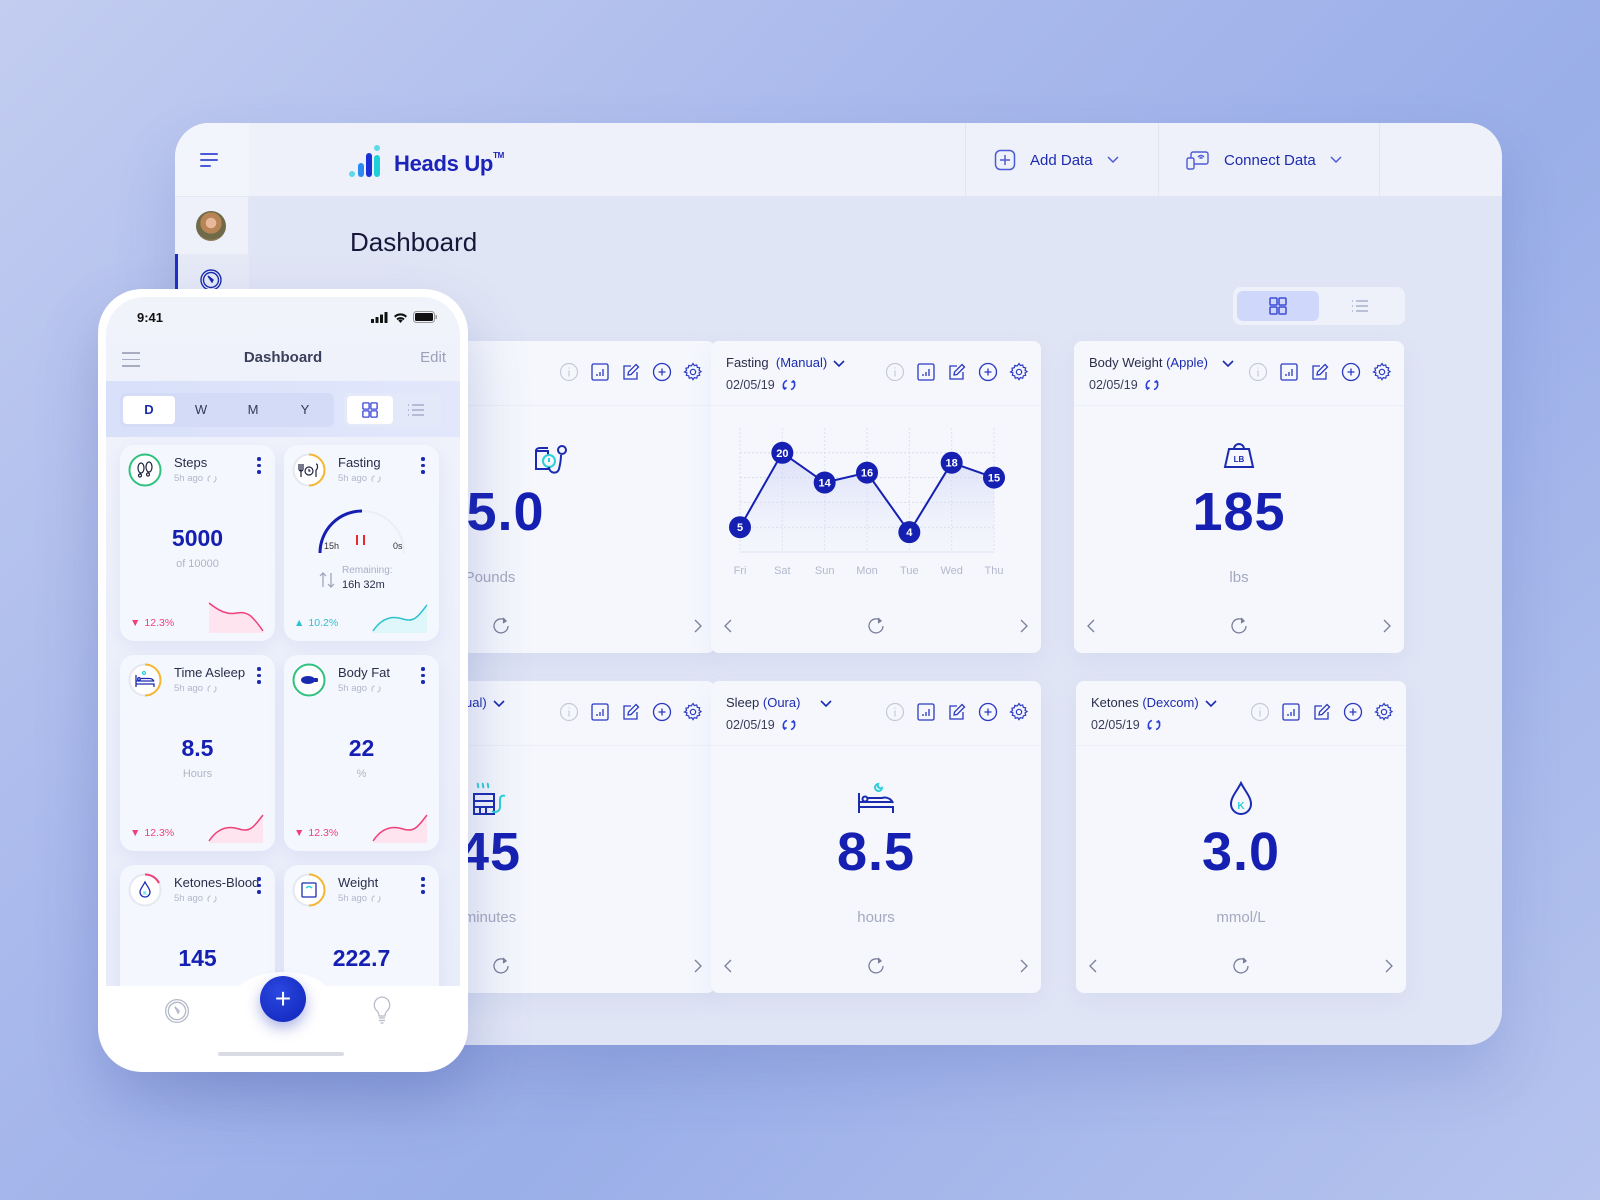 Image resolution: width=1600 pixels, height=1200 pixels. Describe the element at coordinates (211, 161) in the screenshot. I see `menu-icon` at that location.